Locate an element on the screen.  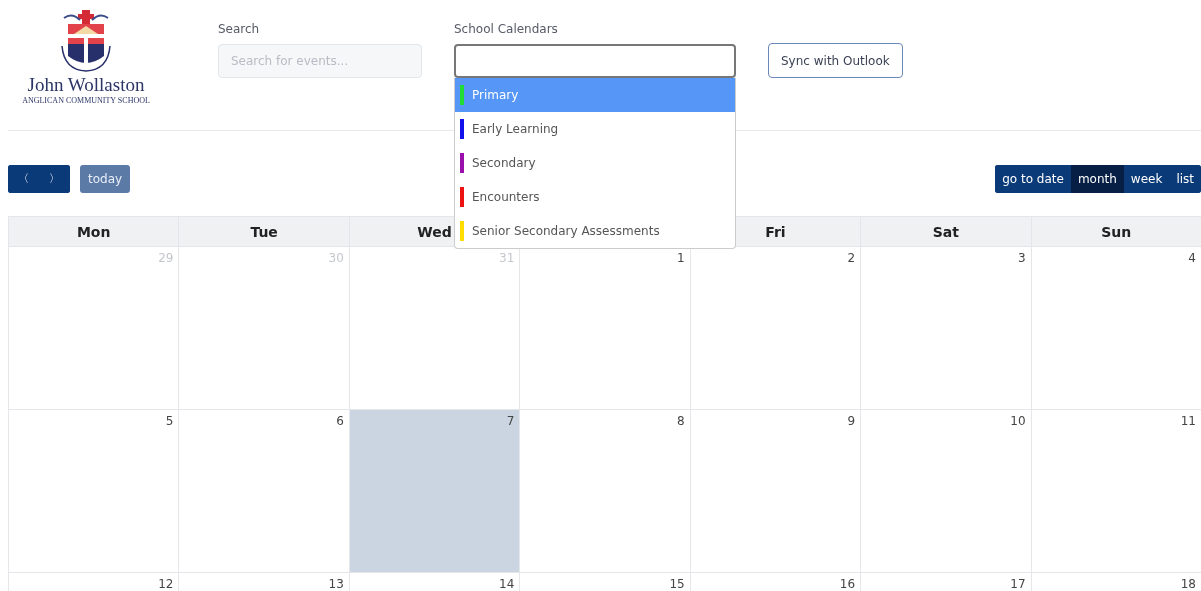
option-label: Primary is located at coordinates (495, 95).